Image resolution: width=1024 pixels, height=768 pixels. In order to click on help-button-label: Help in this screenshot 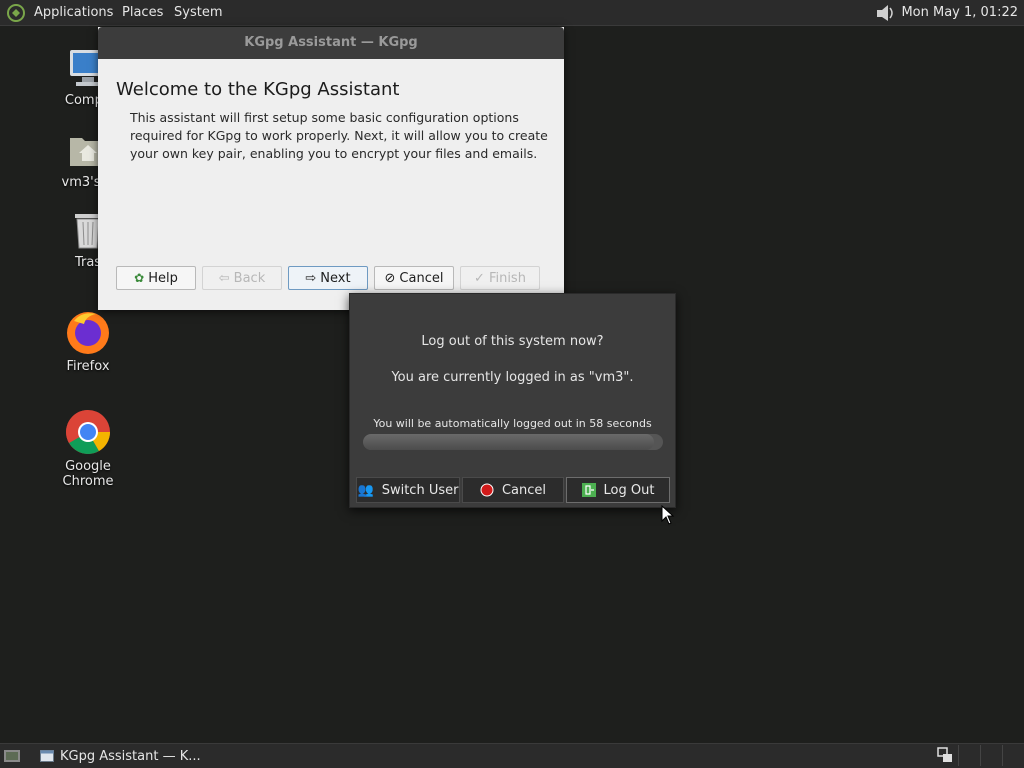, I will do `click(163, 278)`.